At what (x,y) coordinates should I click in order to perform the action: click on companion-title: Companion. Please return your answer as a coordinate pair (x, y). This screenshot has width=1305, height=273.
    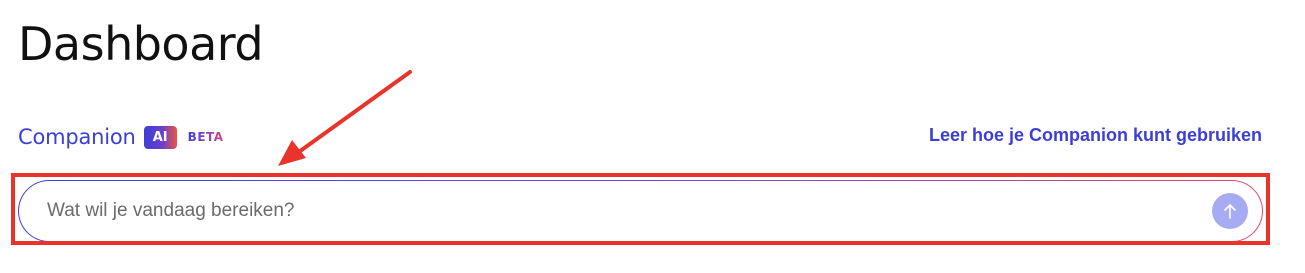
    Looking at the image, I should click on (77, 137).